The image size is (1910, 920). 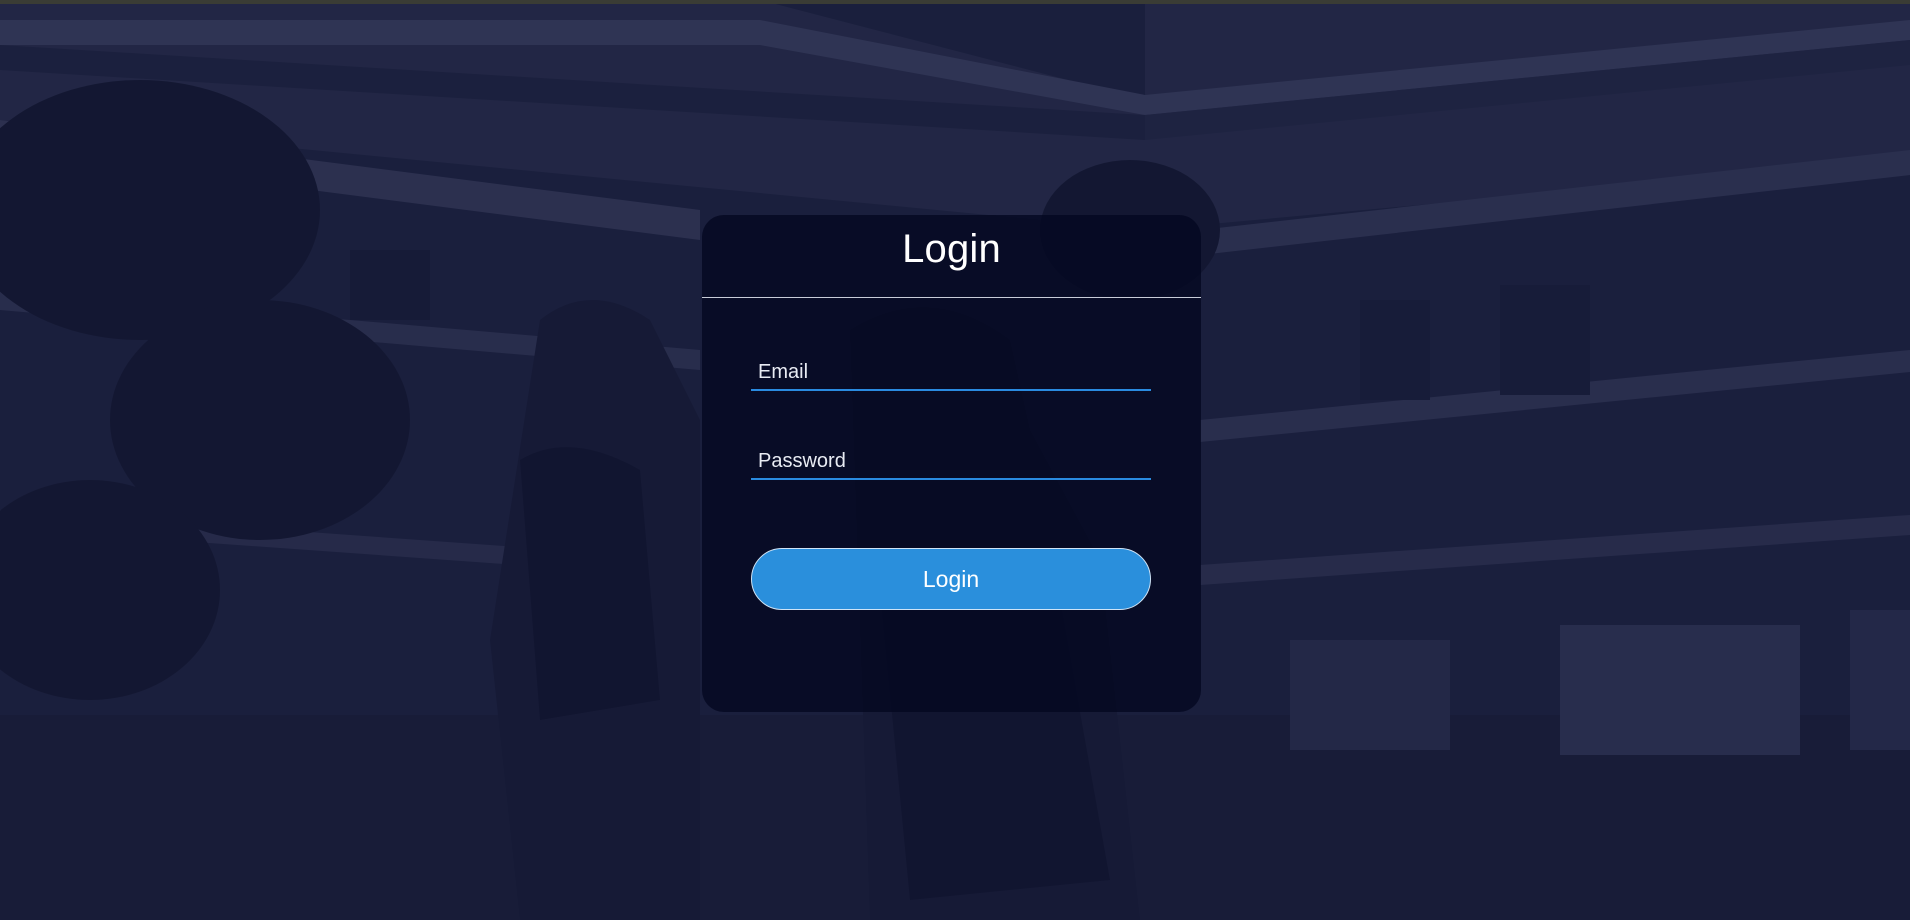 What do you see at coordinates (951, 297) in the screenshot?
I see `title-divider` at bounding box center [951, 297].